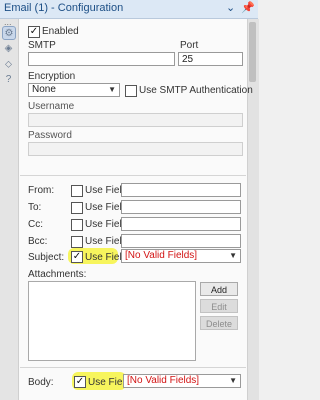 The width and height of the screenshot is (320, 400). What do you see at coordinates (219, 289) in the screenshot?
I see `add-attachment-button: Add` at bounding box center [219, 289].